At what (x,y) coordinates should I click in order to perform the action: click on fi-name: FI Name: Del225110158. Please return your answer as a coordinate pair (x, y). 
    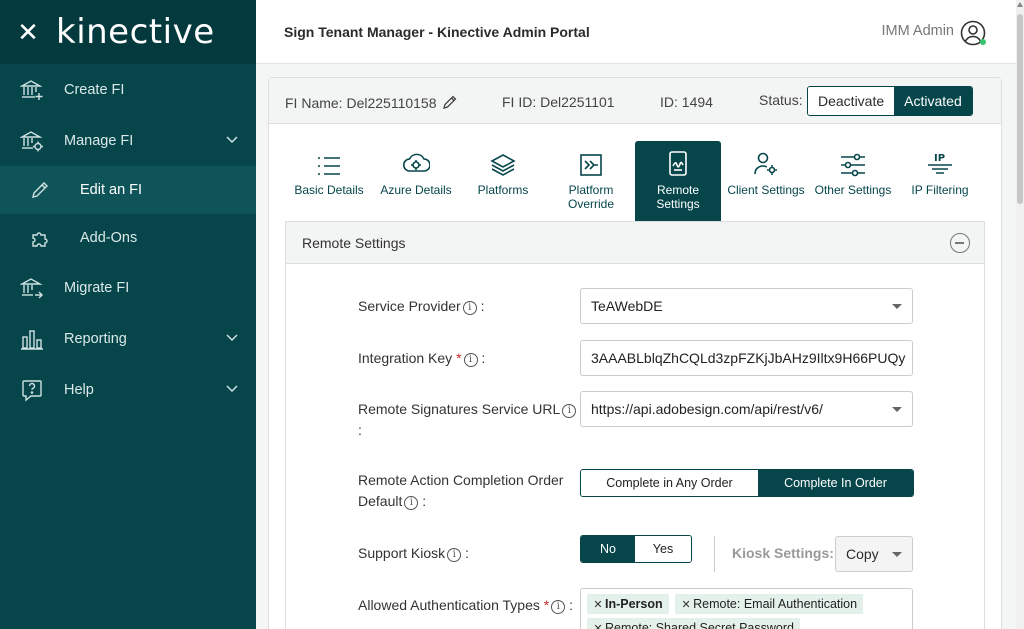
    Looking at the image, I should click on (371, 102).